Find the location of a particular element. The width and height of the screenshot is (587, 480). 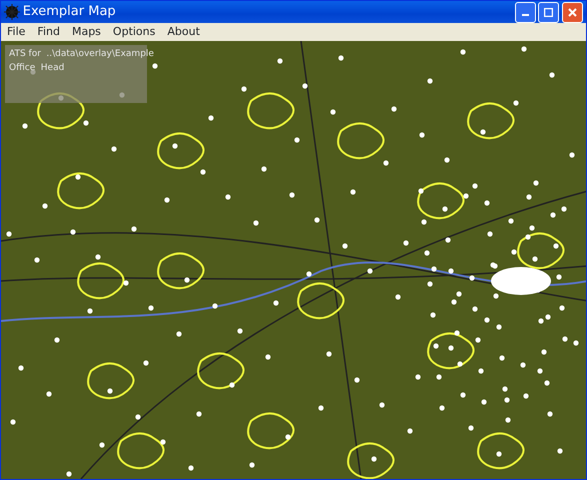

app-icon is located at coordinates (12, 12).